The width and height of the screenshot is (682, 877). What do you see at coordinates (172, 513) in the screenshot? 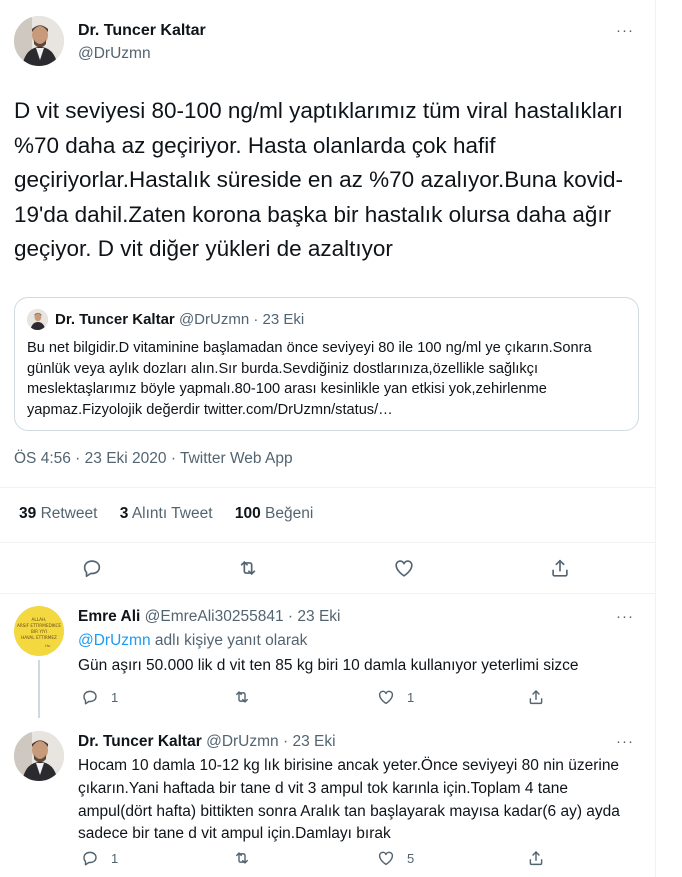
I see `quote-label: Alıntı Tweet` at bounding box center [172, 513].